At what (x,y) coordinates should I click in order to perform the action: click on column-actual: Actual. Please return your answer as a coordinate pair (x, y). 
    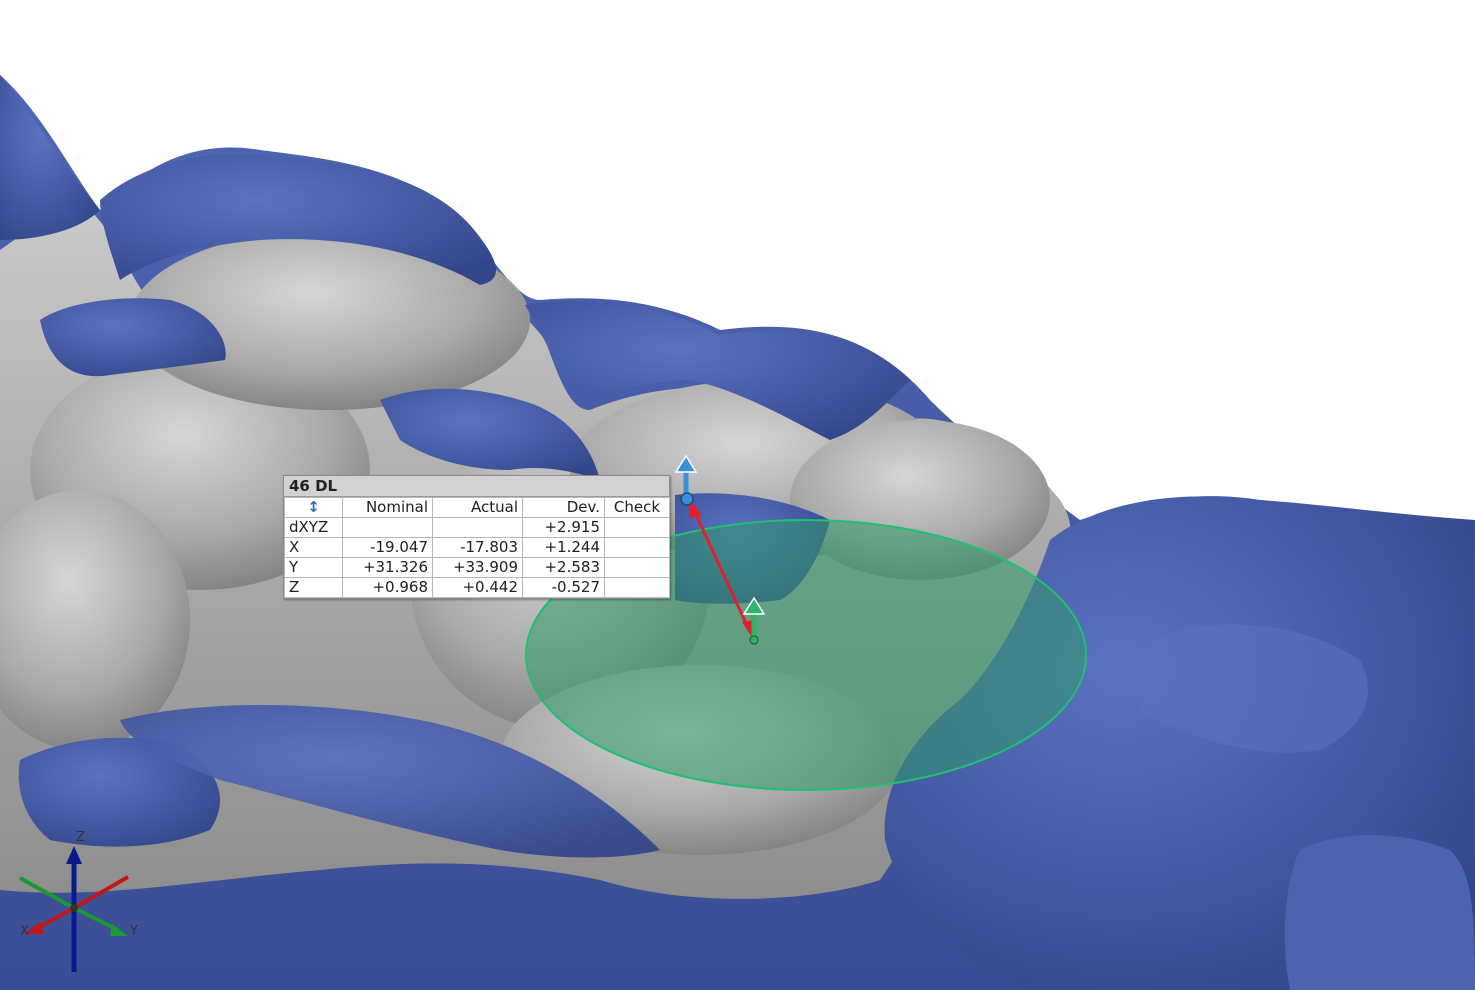
    Looking at the image, I should click on (477, 507).